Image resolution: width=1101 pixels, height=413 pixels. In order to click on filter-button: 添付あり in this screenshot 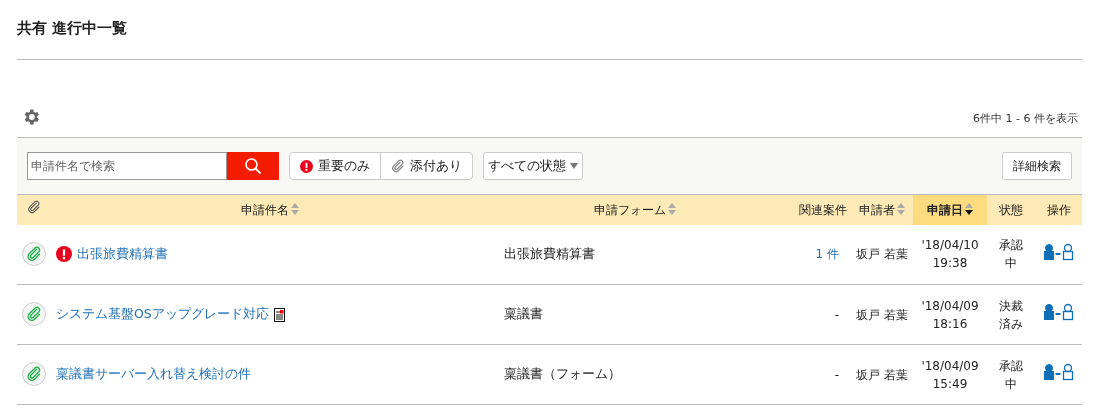, I will do `click(426, 166)`.